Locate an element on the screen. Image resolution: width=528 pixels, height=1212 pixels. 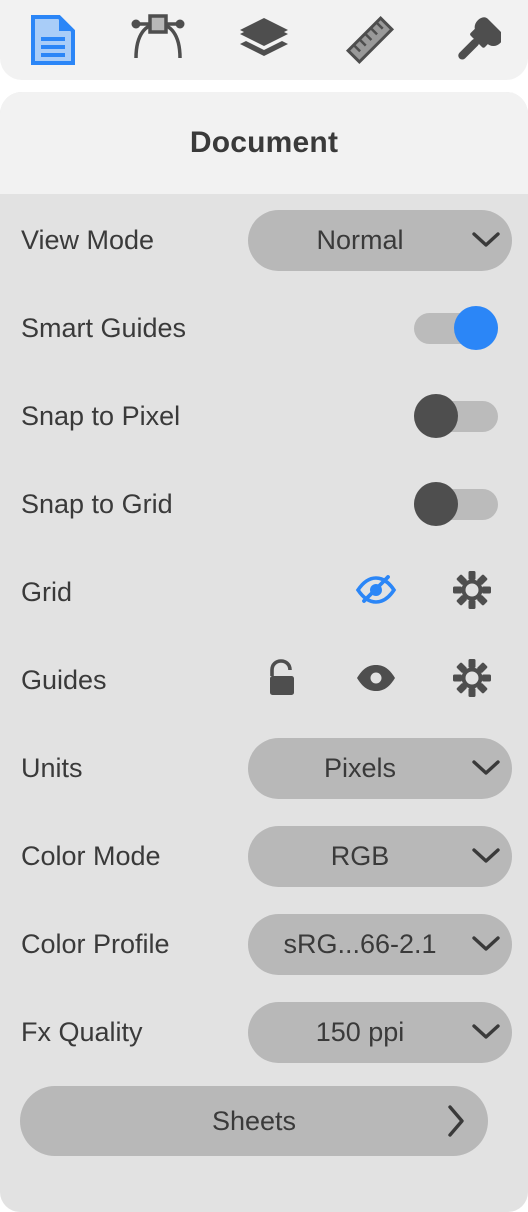
view-mode-dropdown: Normal is located at coordinates (380, 240).